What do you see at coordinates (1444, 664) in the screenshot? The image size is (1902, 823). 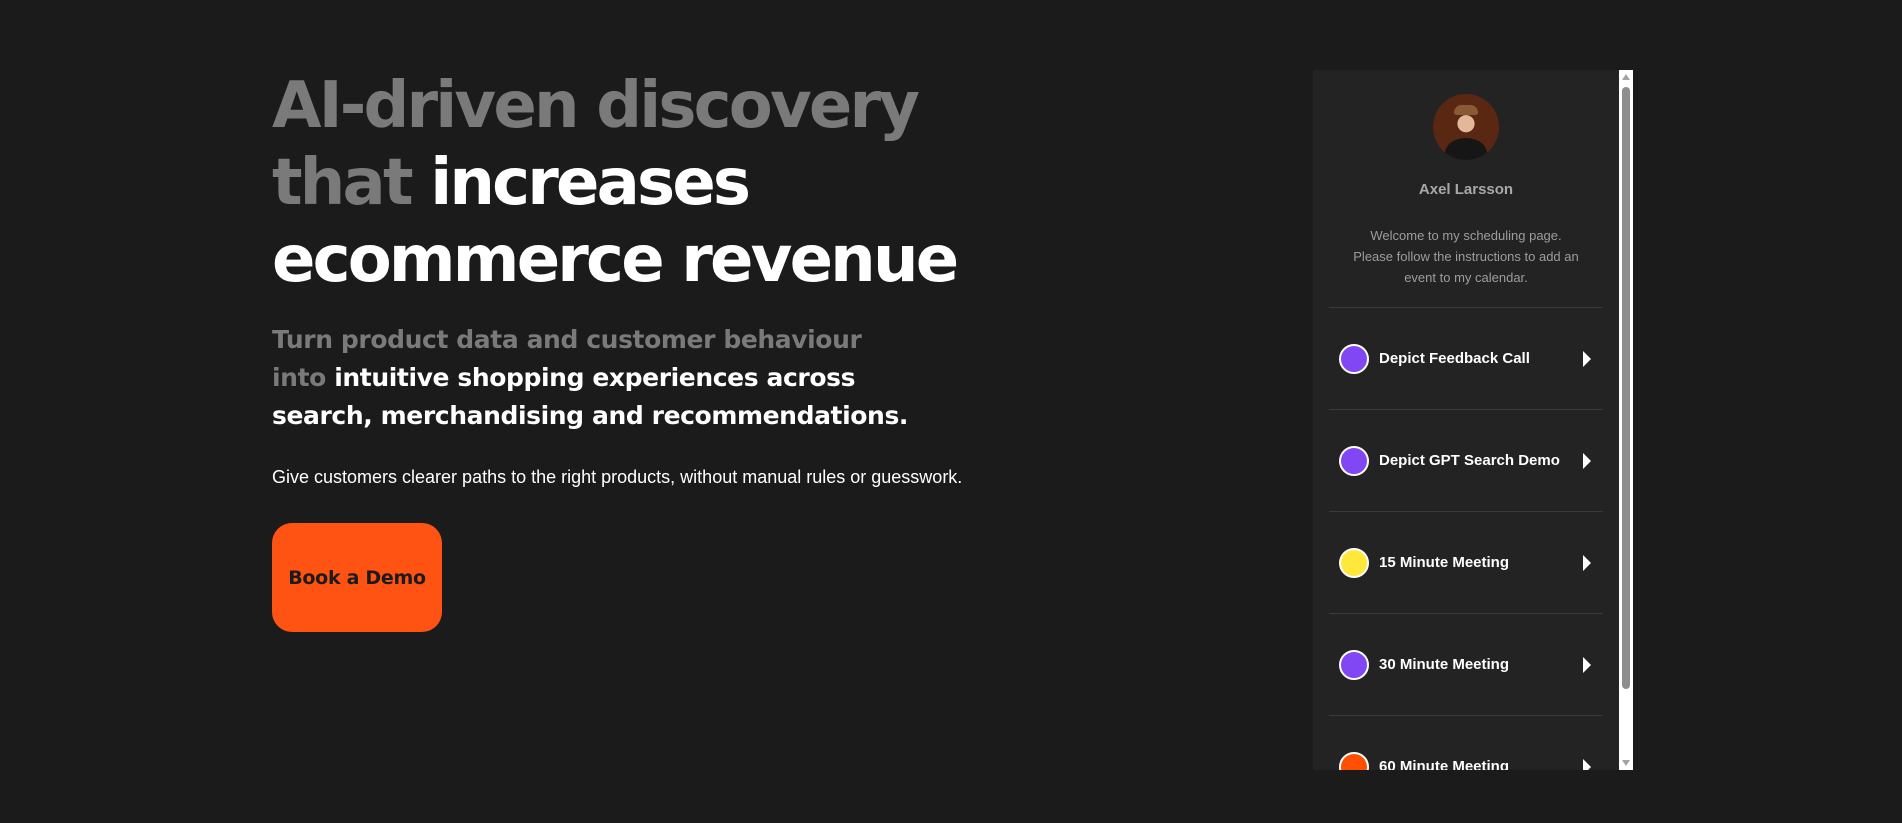 I see `event-label: 30 Minute Meeting` at bounding box center [1444, 664].